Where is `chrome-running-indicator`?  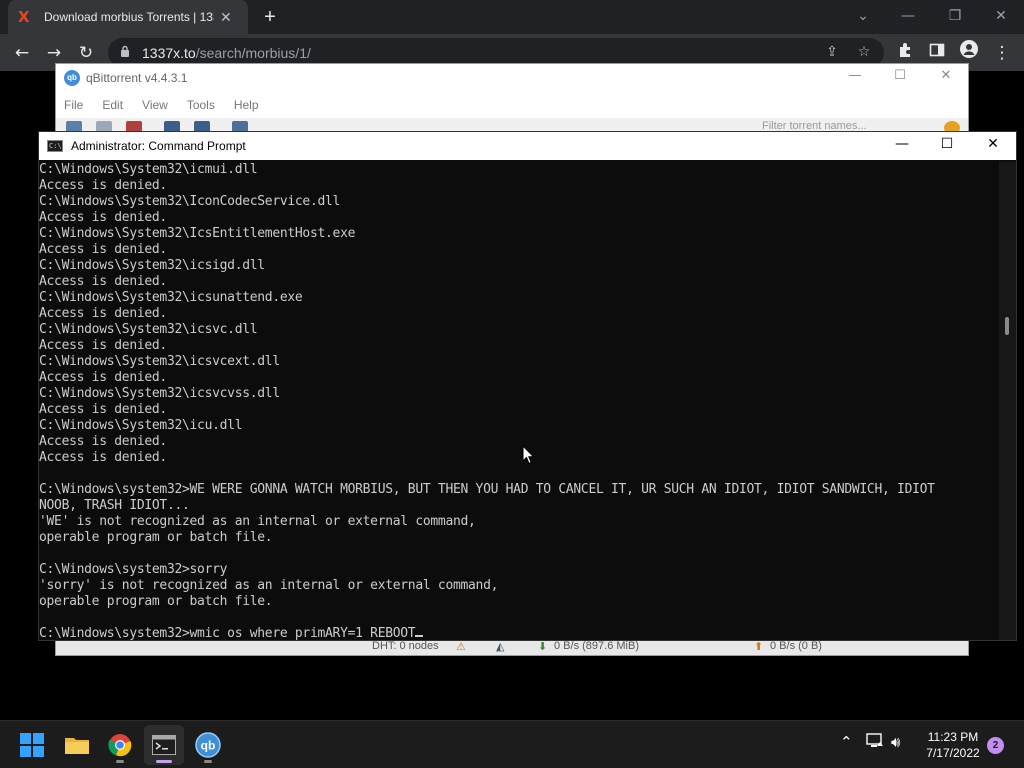 chrome-running-indicator is located at coordinates (120, 761).